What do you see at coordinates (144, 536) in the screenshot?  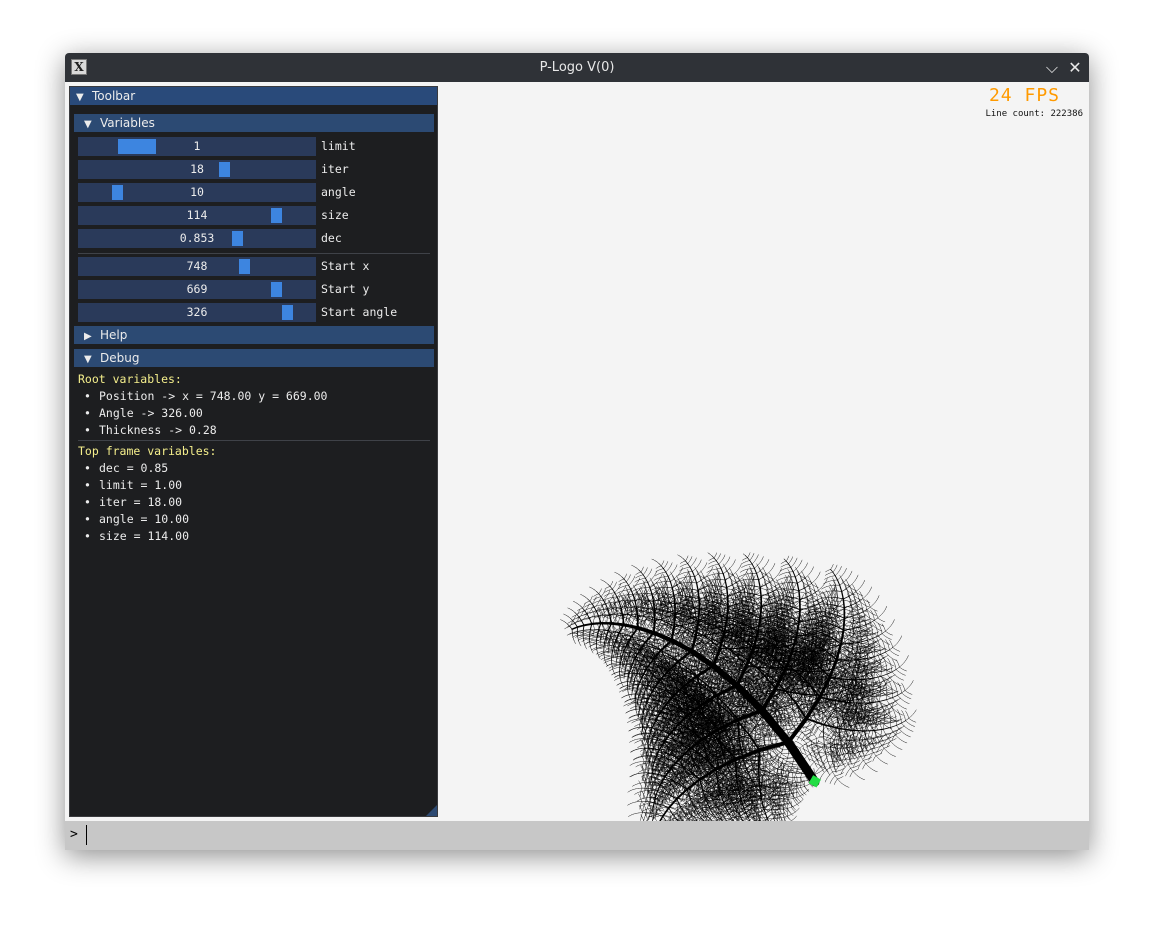 I see `debug-item-text: size = 114.00` at bounding box center [144, 536].